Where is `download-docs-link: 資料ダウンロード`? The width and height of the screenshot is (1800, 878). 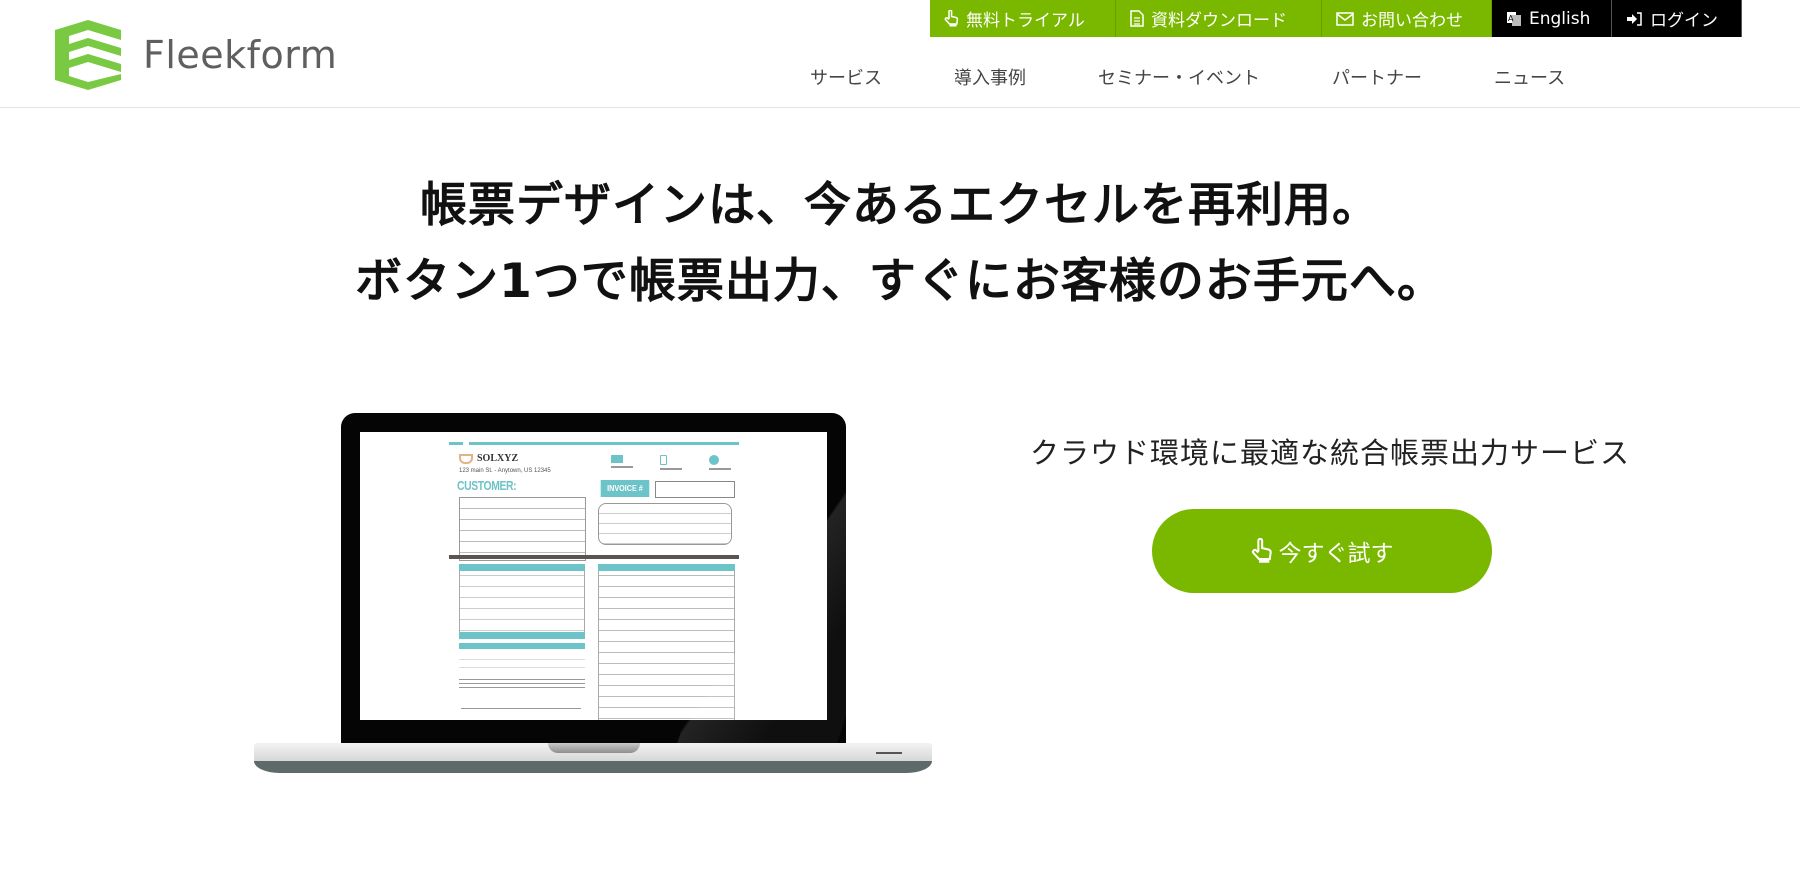
download-docs-link: 資料ダウンロード is located at coordinates (1219, 18).